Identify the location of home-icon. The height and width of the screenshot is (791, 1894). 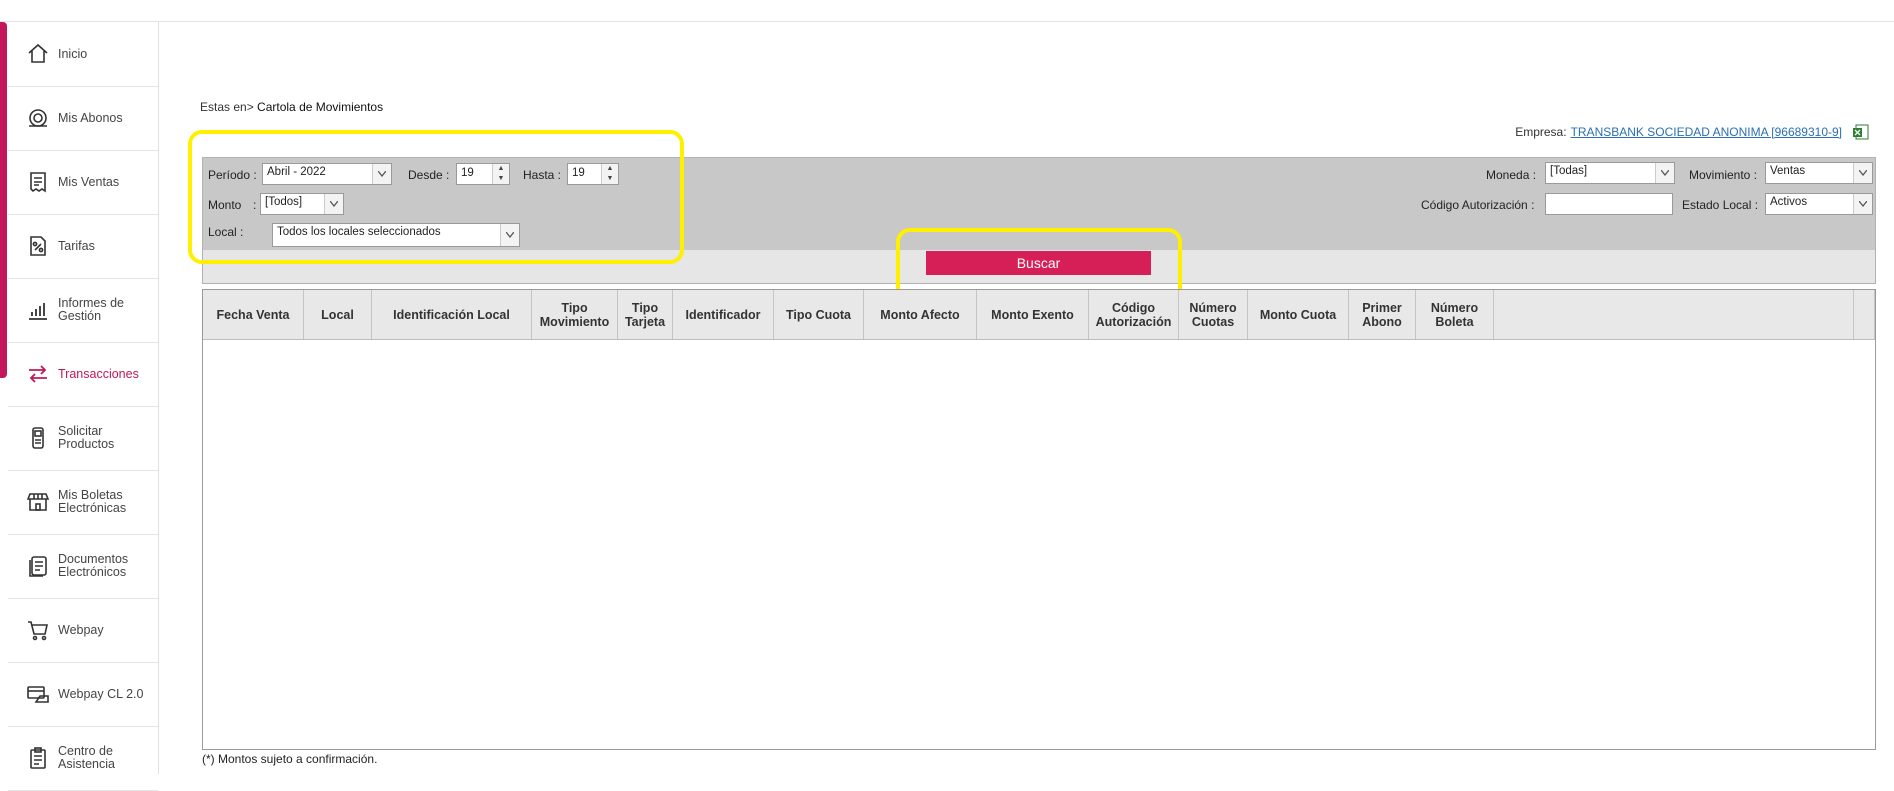
(38, 54).